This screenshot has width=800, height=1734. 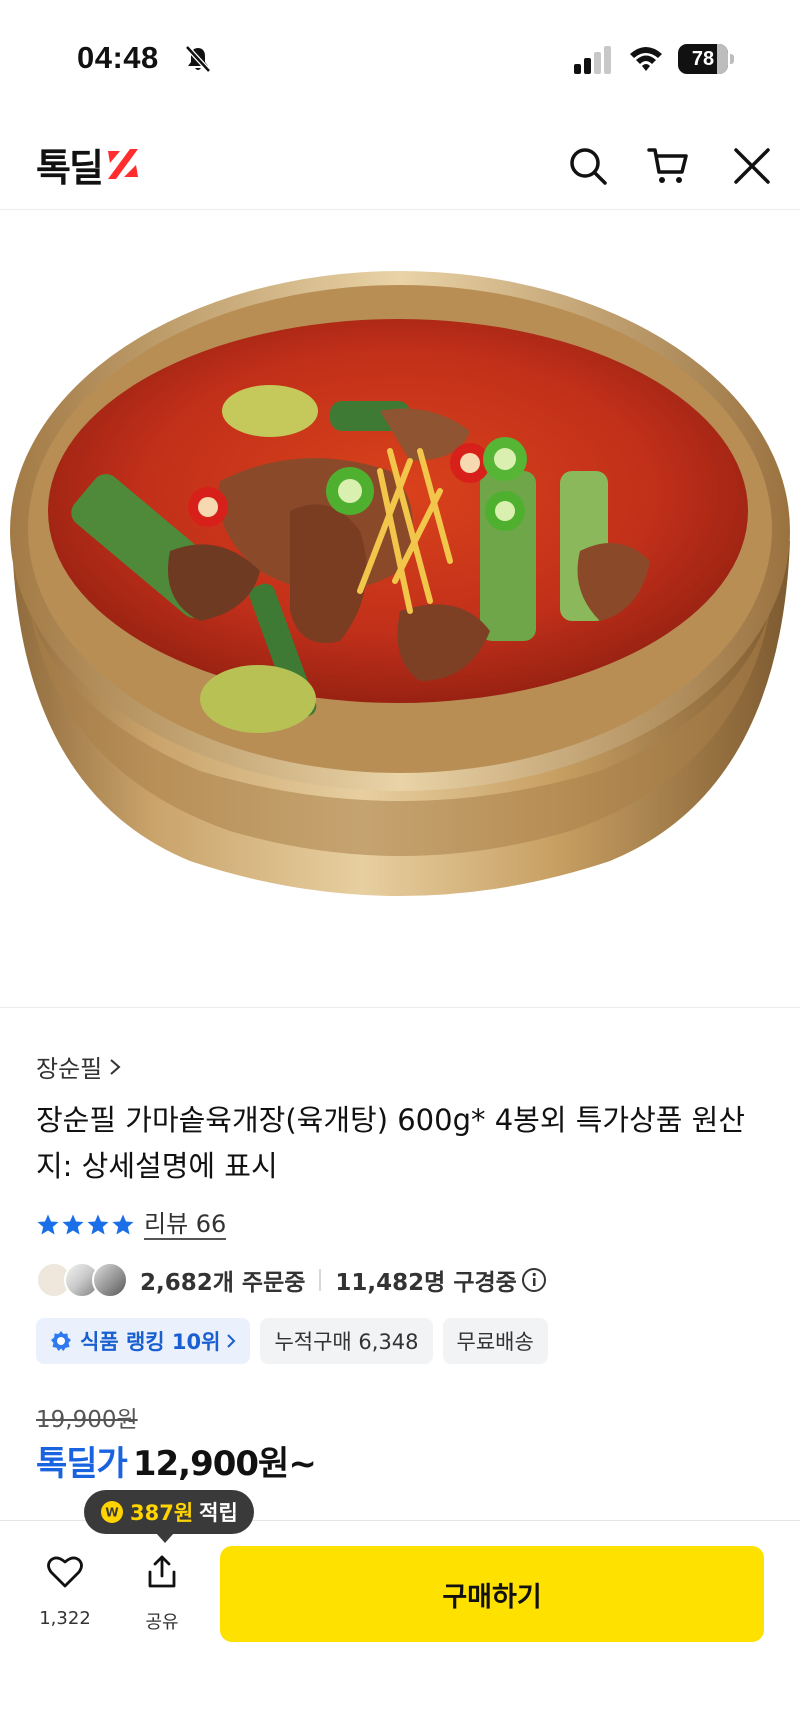 I want to click on like-button: 1,322, so click(x=65, y=1590).